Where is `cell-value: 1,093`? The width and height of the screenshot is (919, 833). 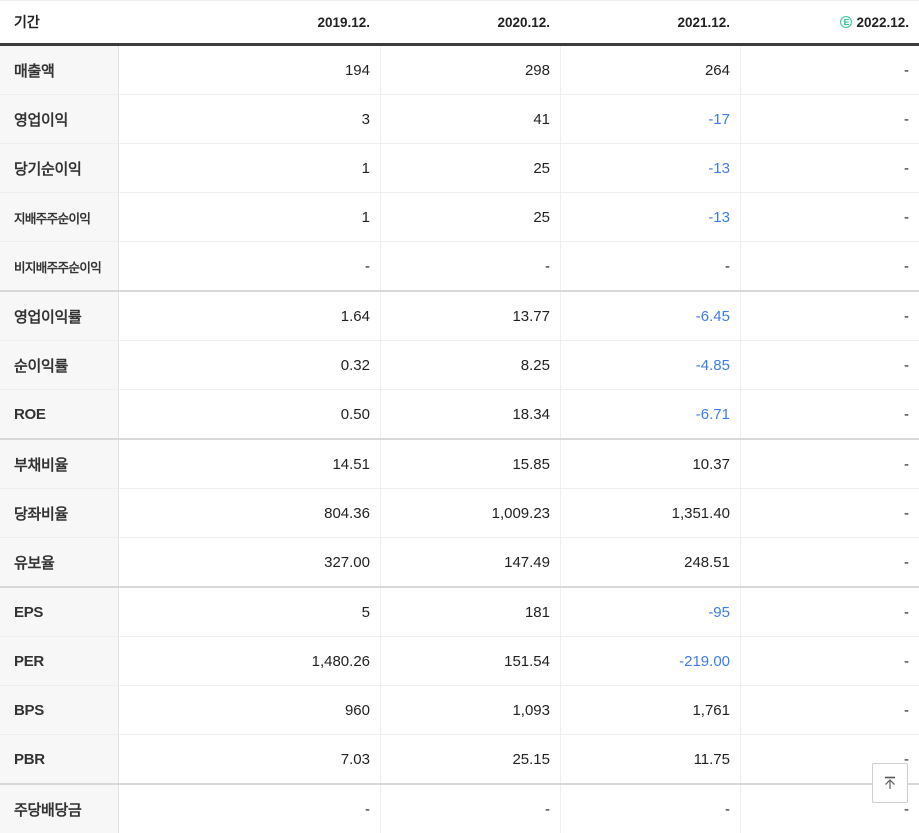 cell-value: 1,093 is located at coordinates (470, 710).